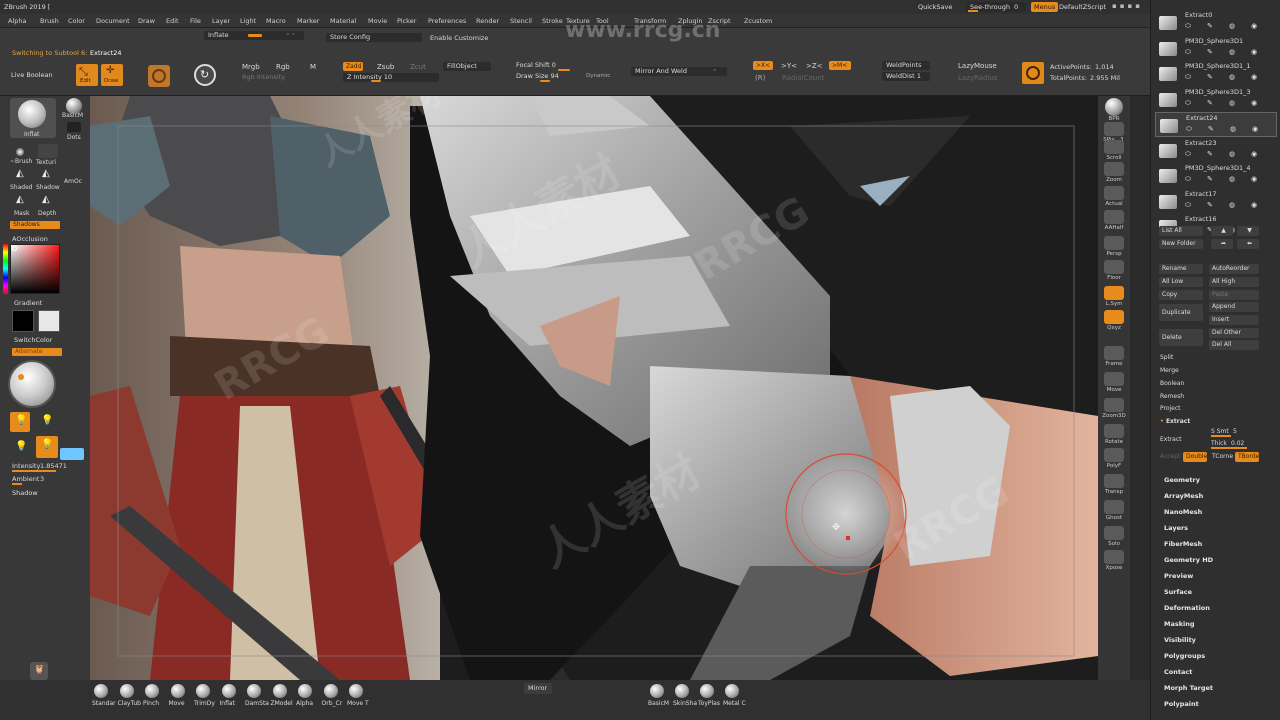 The width and height of the screenshot is (1280, 720). What do you see at coordinates (159, 76) in the screenshot?
I see `move-mode-button` at bounding box center [159, 76].